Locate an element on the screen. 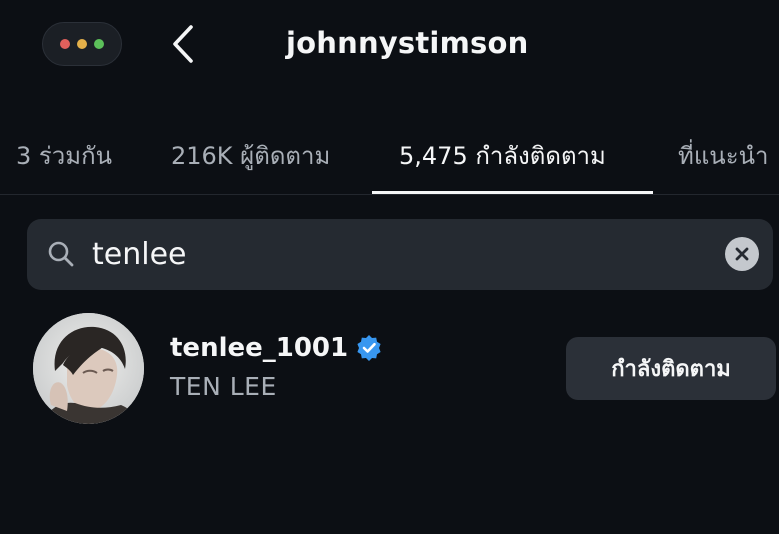  minimize-dot is located at coordinates (82, 44).